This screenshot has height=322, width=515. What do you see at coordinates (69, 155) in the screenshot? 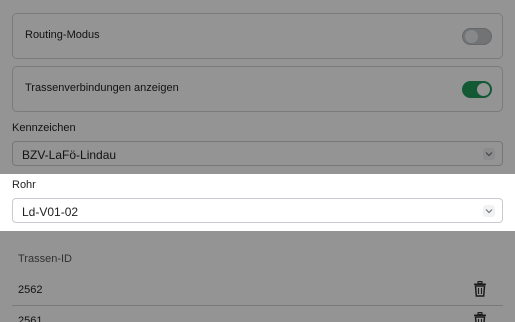
I see `kennzeichen-value: BZV-LaFö-Lindau` at bounding box center [69, 155].